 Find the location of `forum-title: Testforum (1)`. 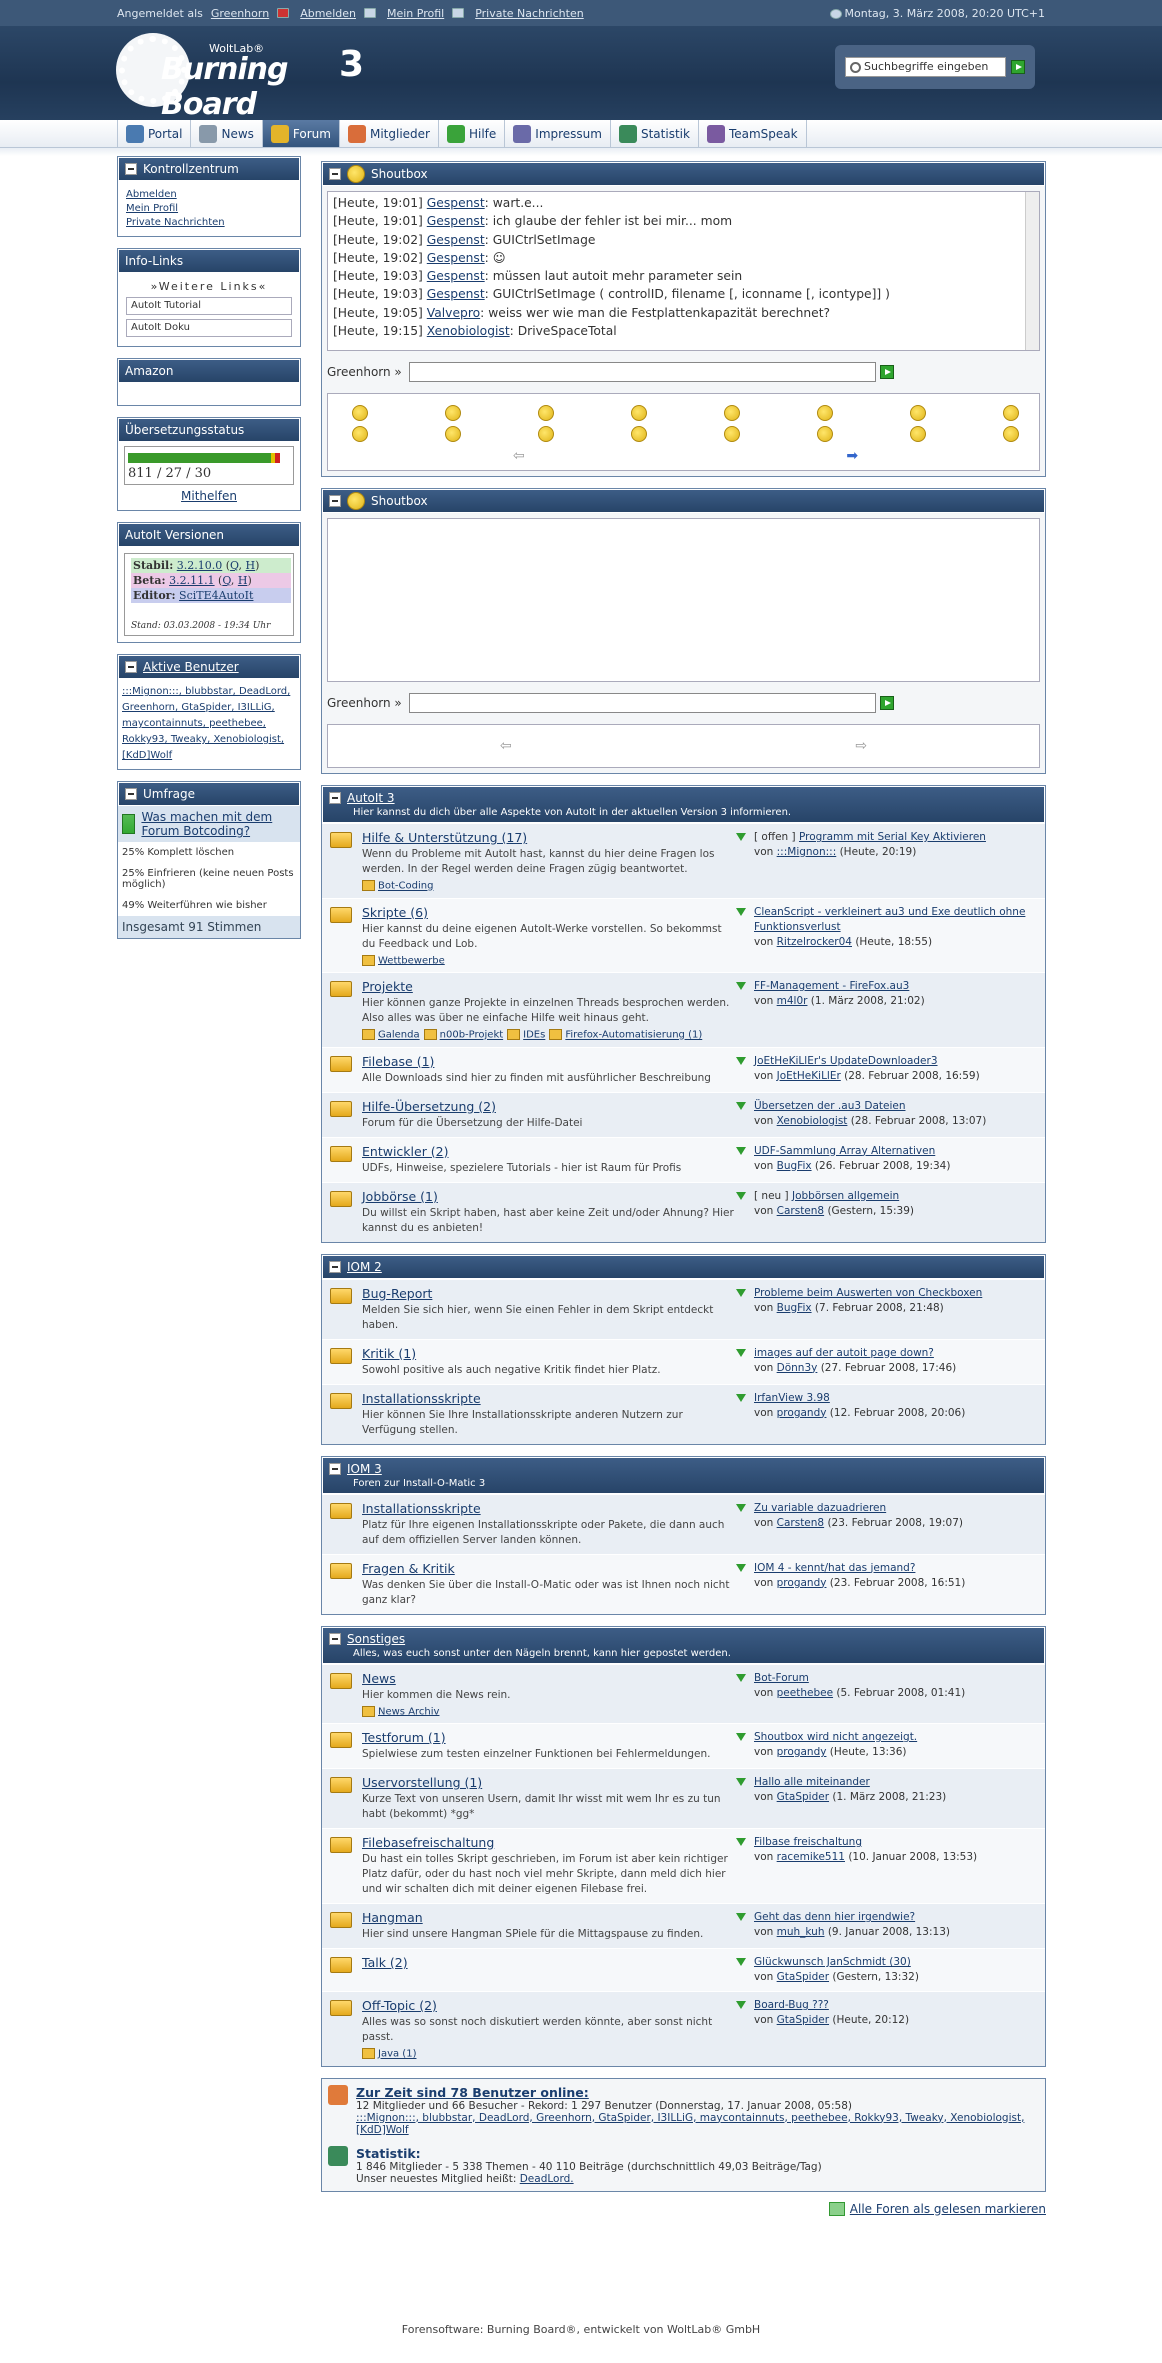

forum-title: Testforum (1) is located at coordinates (404, 1737).